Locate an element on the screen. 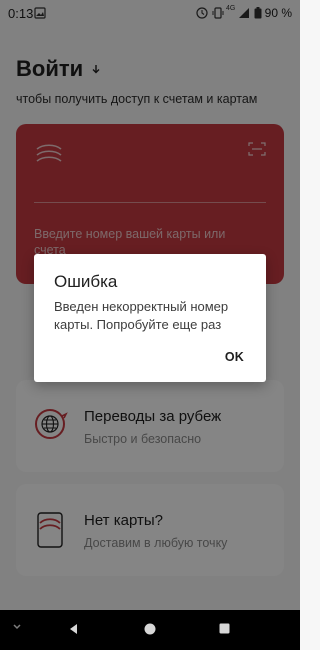 This screenshot has width=320, height=650. ok-button: OK is located at coordinates (234, 357).